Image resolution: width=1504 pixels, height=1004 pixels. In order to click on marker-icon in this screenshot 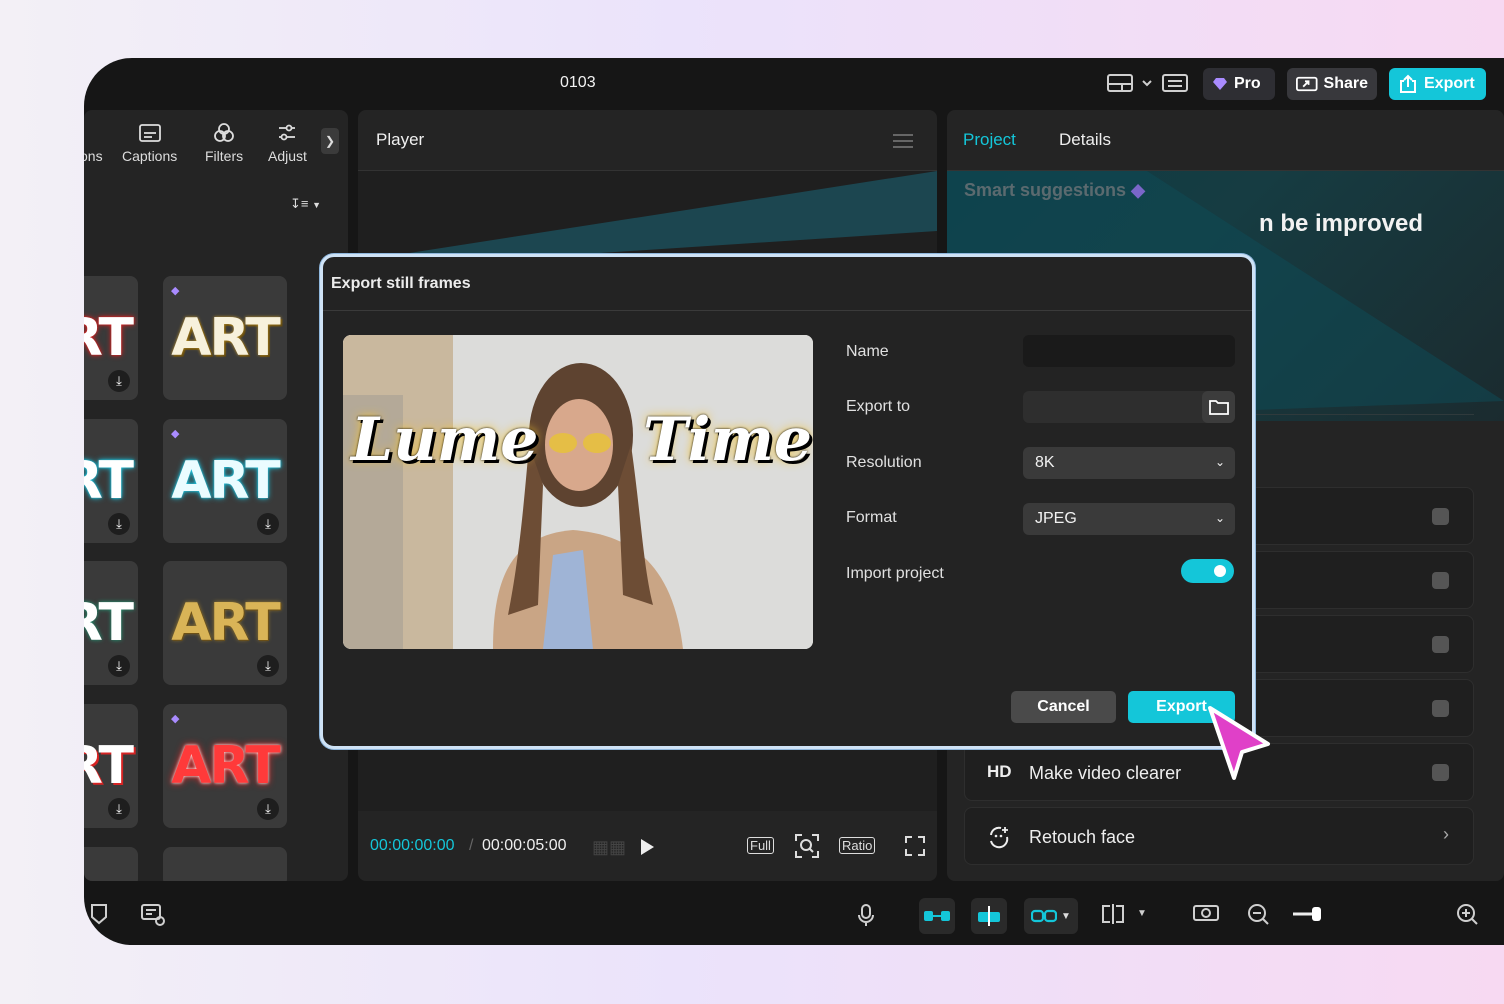, I will do `click(99, 914)`.